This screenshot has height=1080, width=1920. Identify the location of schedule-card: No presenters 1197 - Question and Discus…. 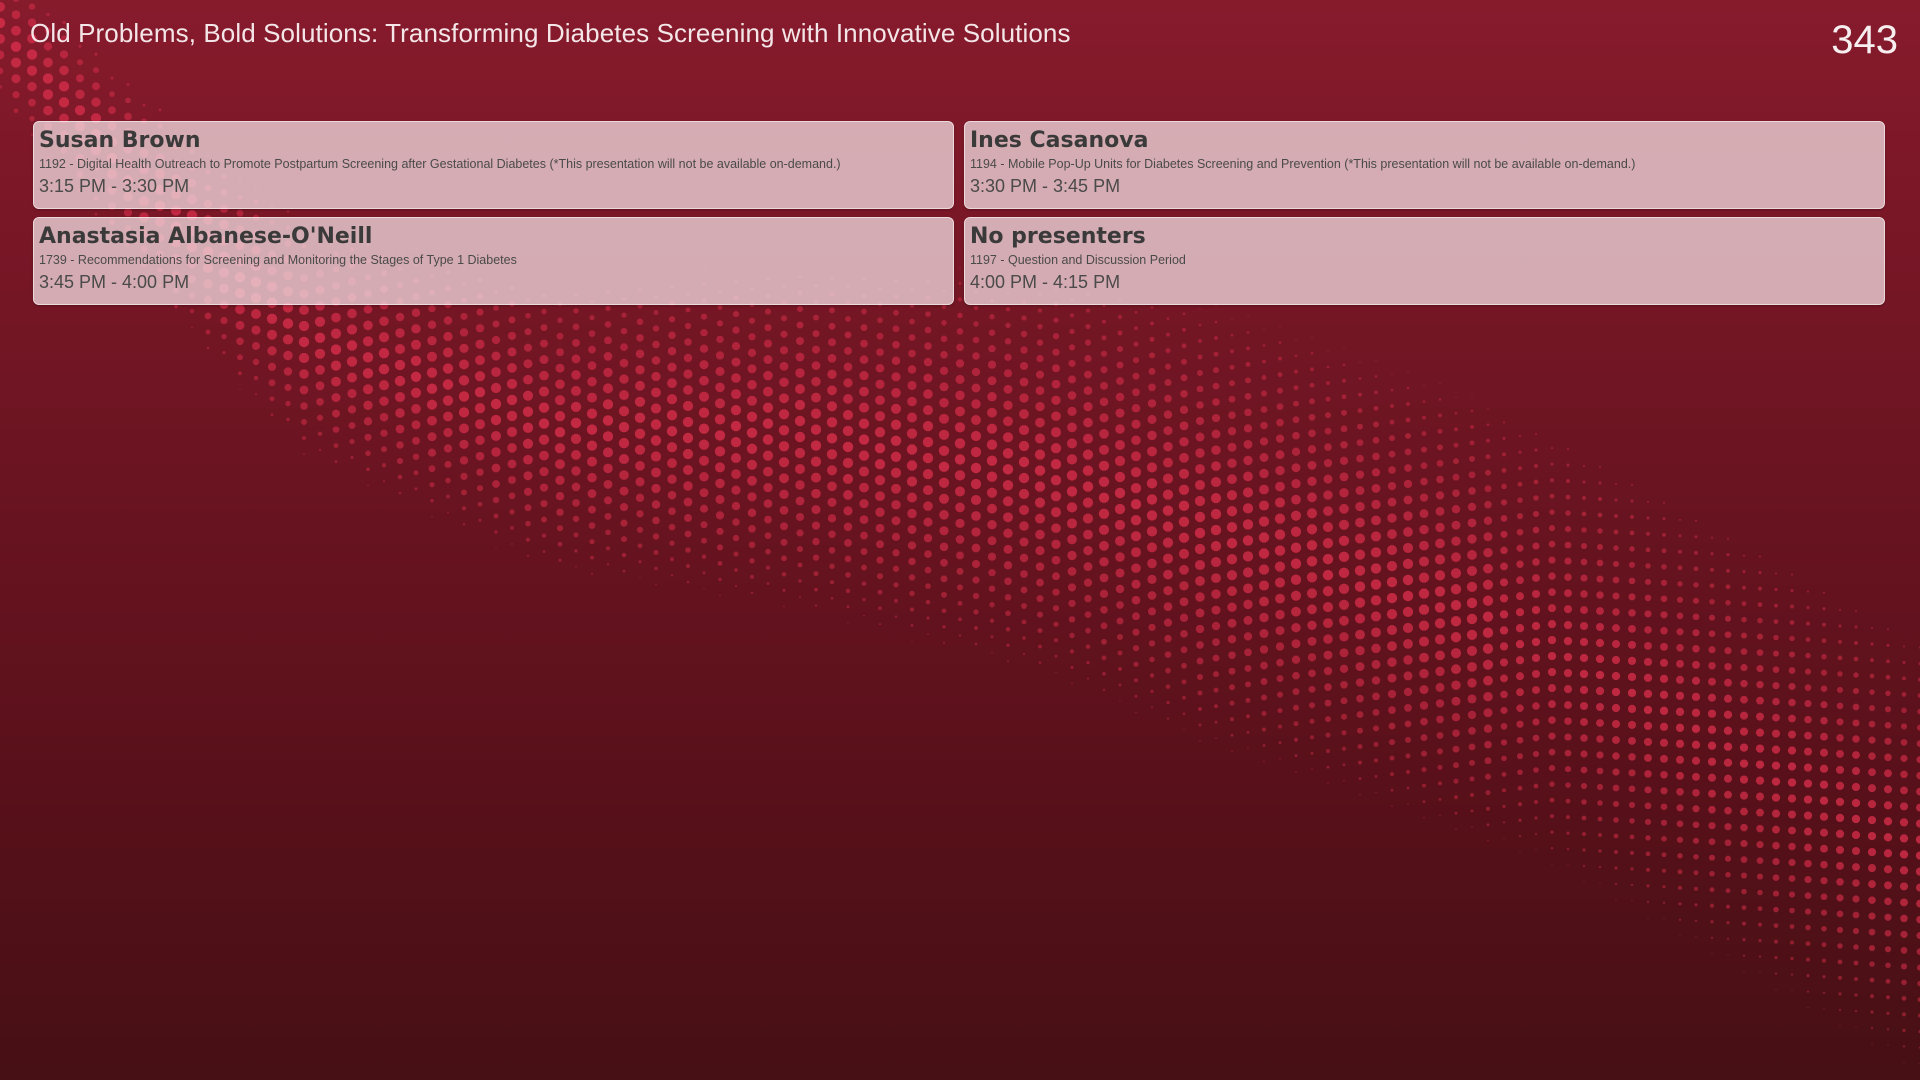
(1424, 261).